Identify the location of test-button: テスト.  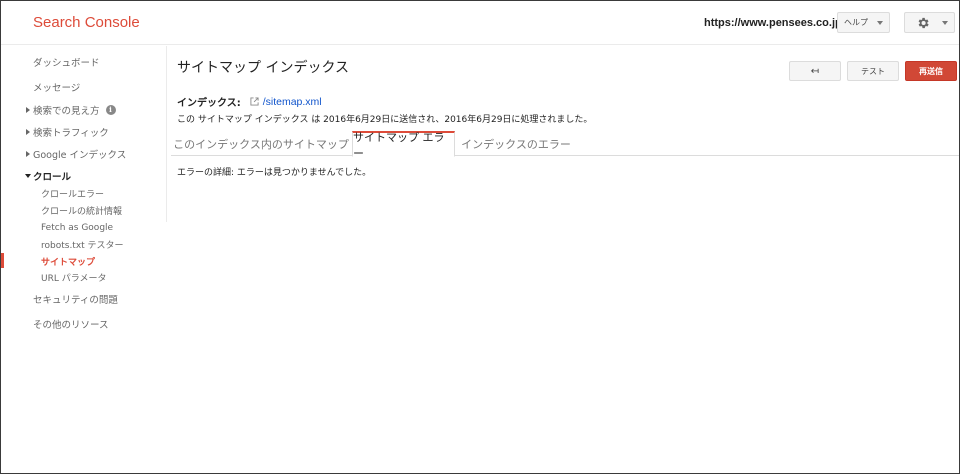
(873, 71).